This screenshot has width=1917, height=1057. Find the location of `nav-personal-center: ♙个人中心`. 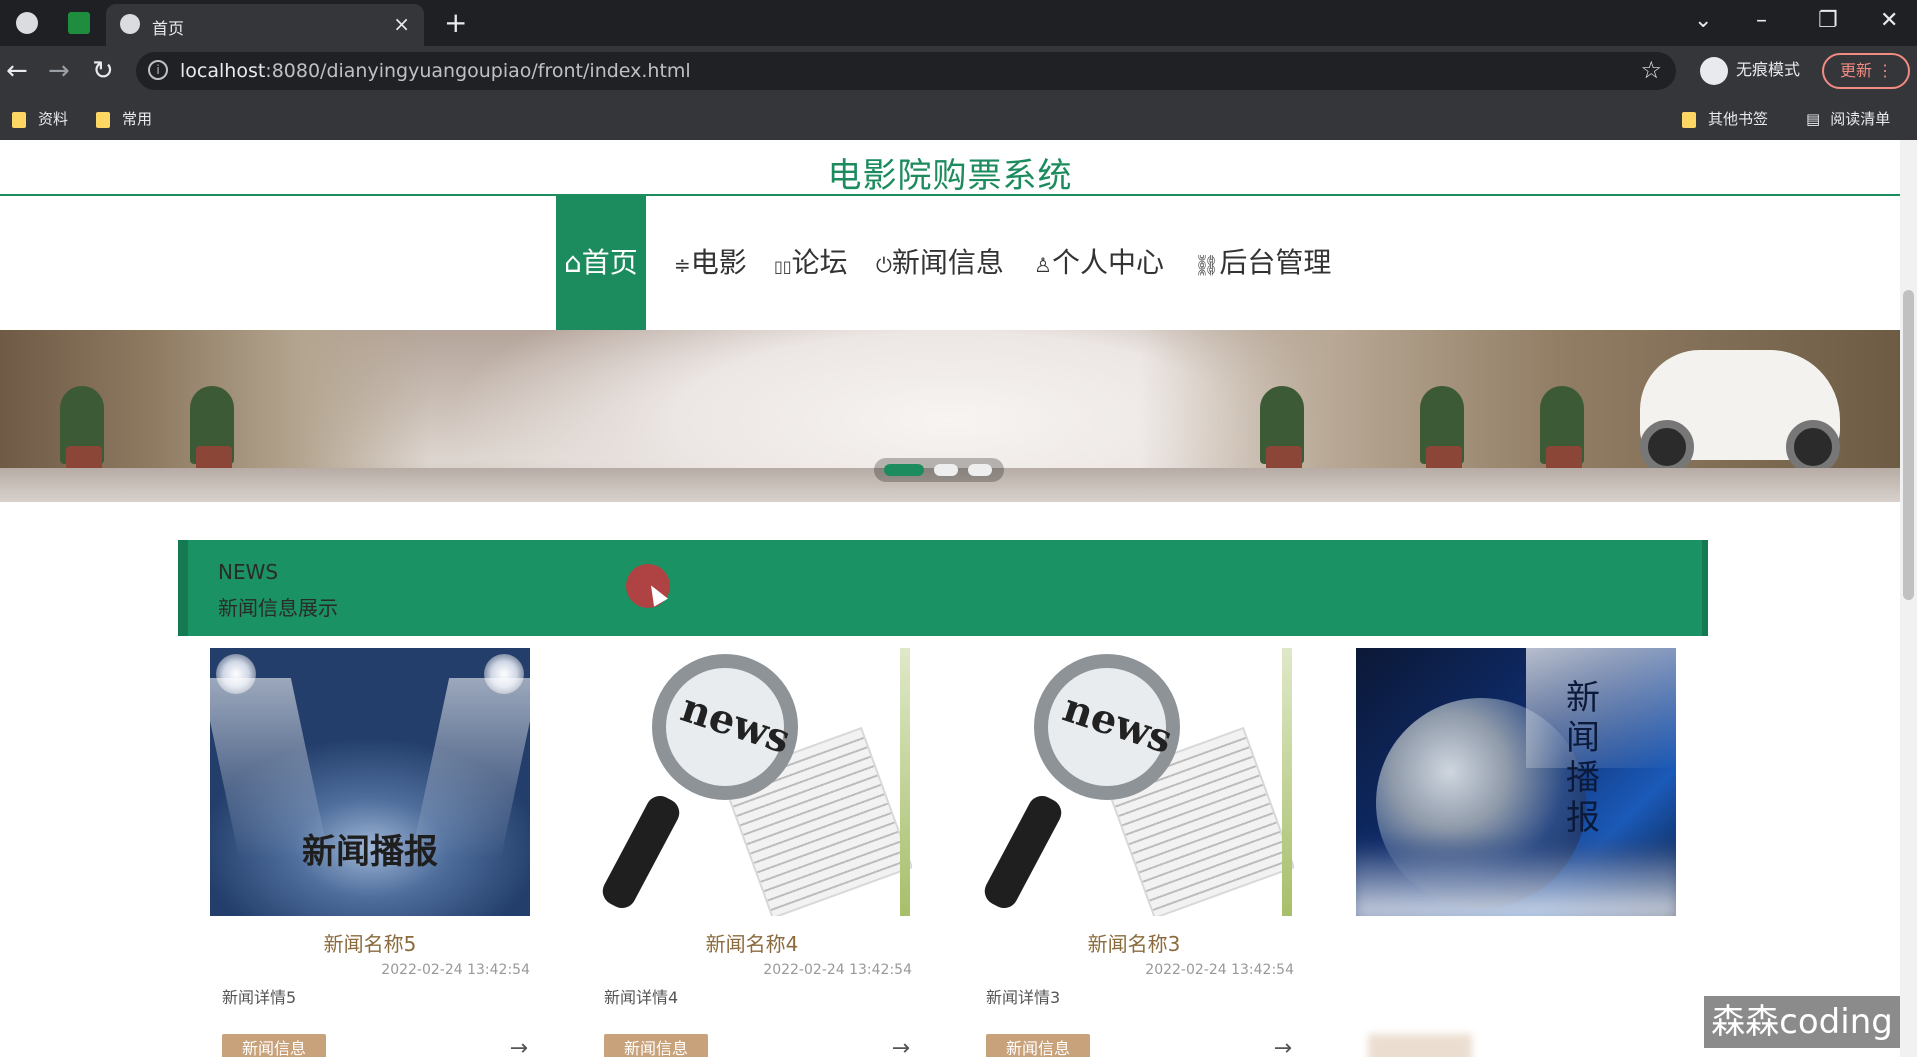

nav-personal-center: ♙个人中心 is located at coordinates (1099, 263).